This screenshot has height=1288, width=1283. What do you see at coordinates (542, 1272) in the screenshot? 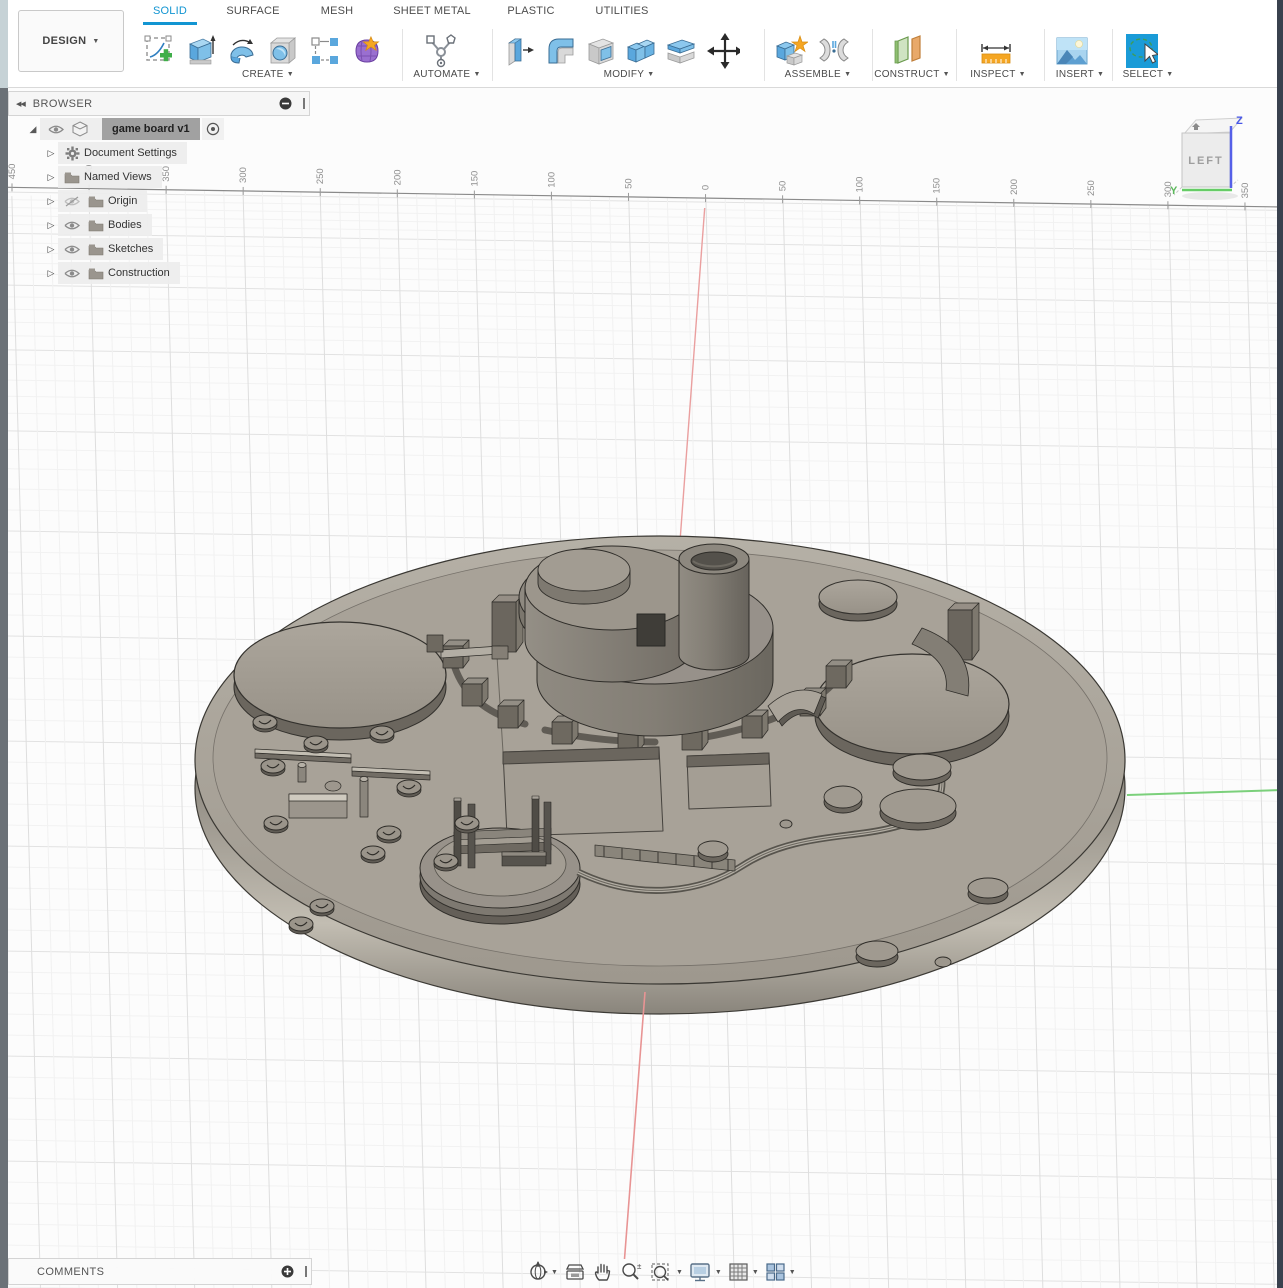
I see `orbit-tool: ▼` at bounding box center [542, 1272].